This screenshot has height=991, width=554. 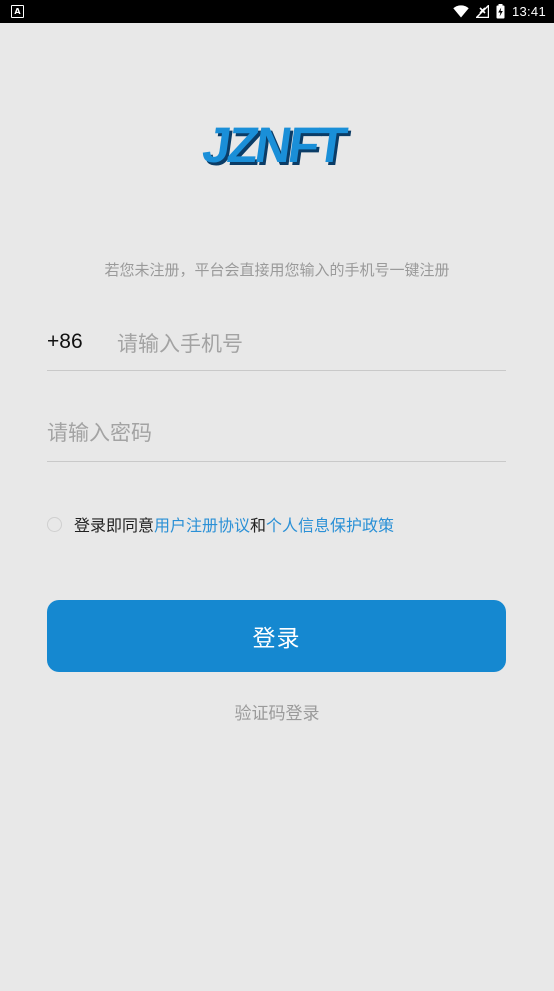 I want to click on status-bar: A 13:41, so click(x=277, y=11).